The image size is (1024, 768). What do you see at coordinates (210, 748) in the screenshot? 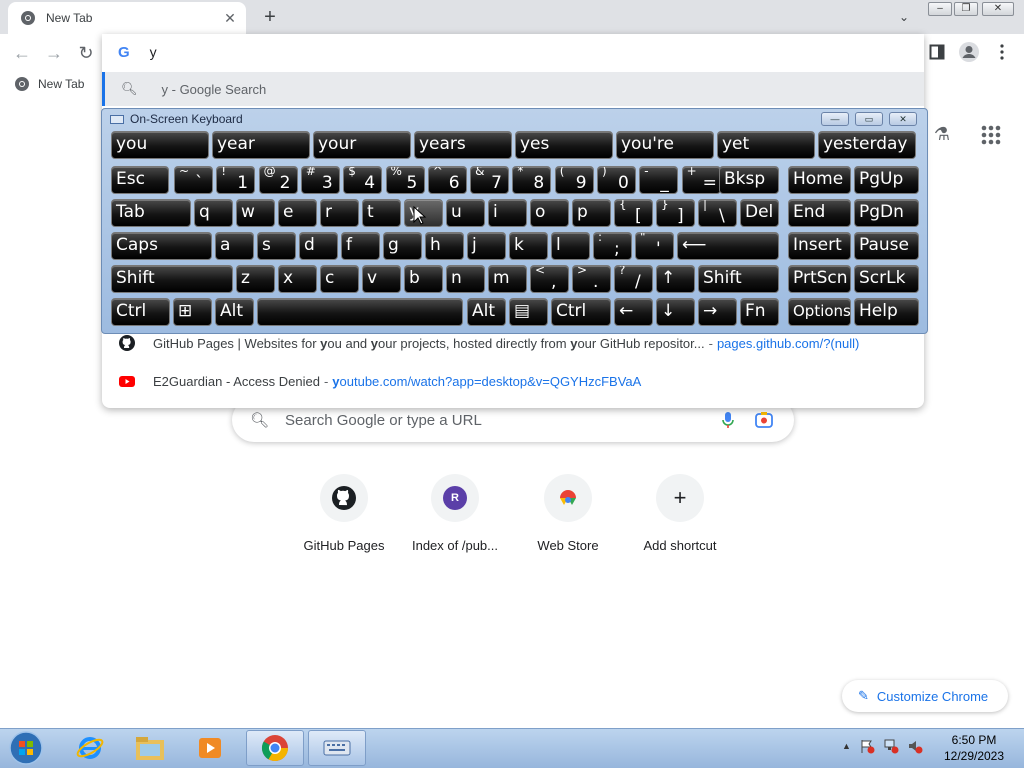
I see `taskbar-media-player` at bounding box center [210, 748].